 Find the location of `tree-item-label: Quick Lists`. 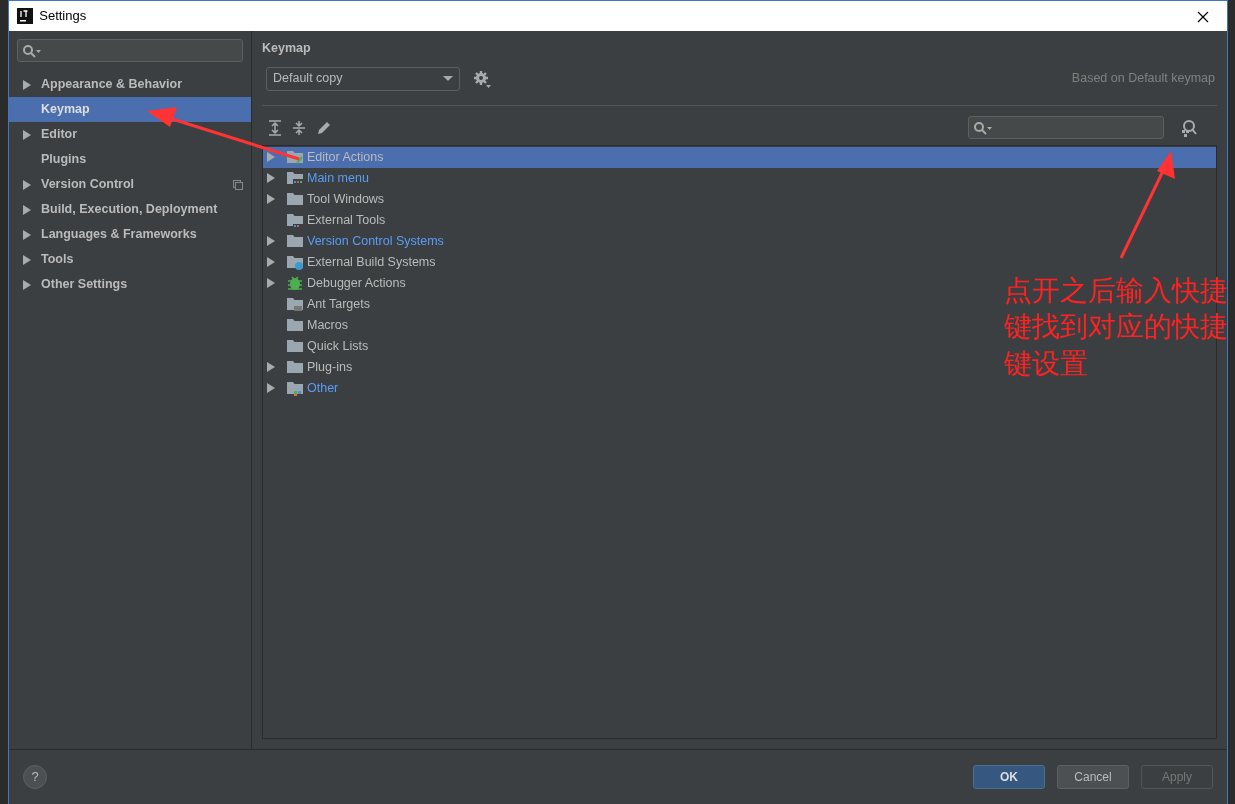

tree-item-label: Quick Lists is located at coordinates (338, 346).